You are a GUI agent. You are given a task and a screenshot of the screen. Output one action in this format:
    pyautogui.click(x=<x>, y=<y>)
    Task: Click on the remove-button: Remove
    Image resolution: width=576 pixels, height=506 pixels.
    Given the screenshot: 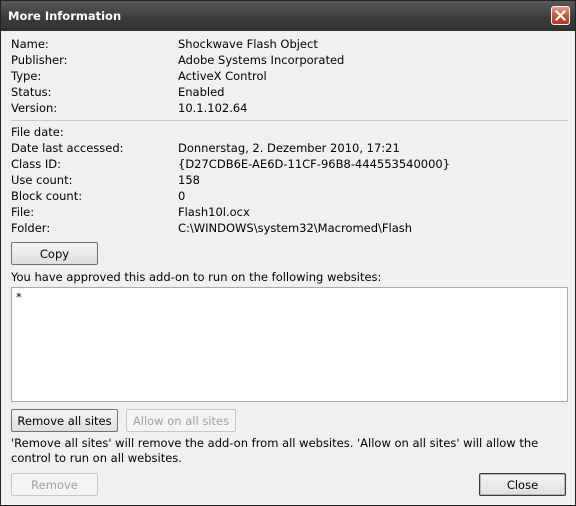 What is the action you would take?
    pyautogui.click(x=54, y=484)
    